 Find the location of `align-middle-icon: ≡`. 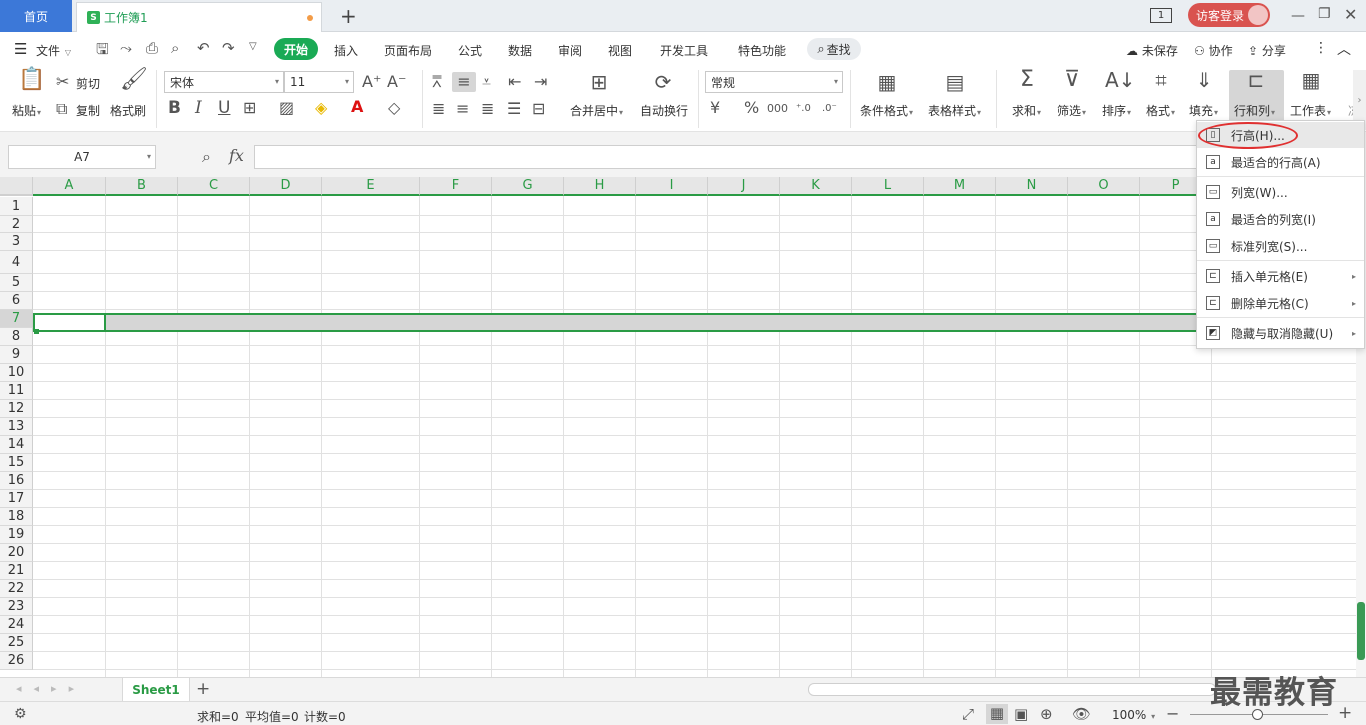

align-middle-icon: ≡ is located at coordinates (464, 82).